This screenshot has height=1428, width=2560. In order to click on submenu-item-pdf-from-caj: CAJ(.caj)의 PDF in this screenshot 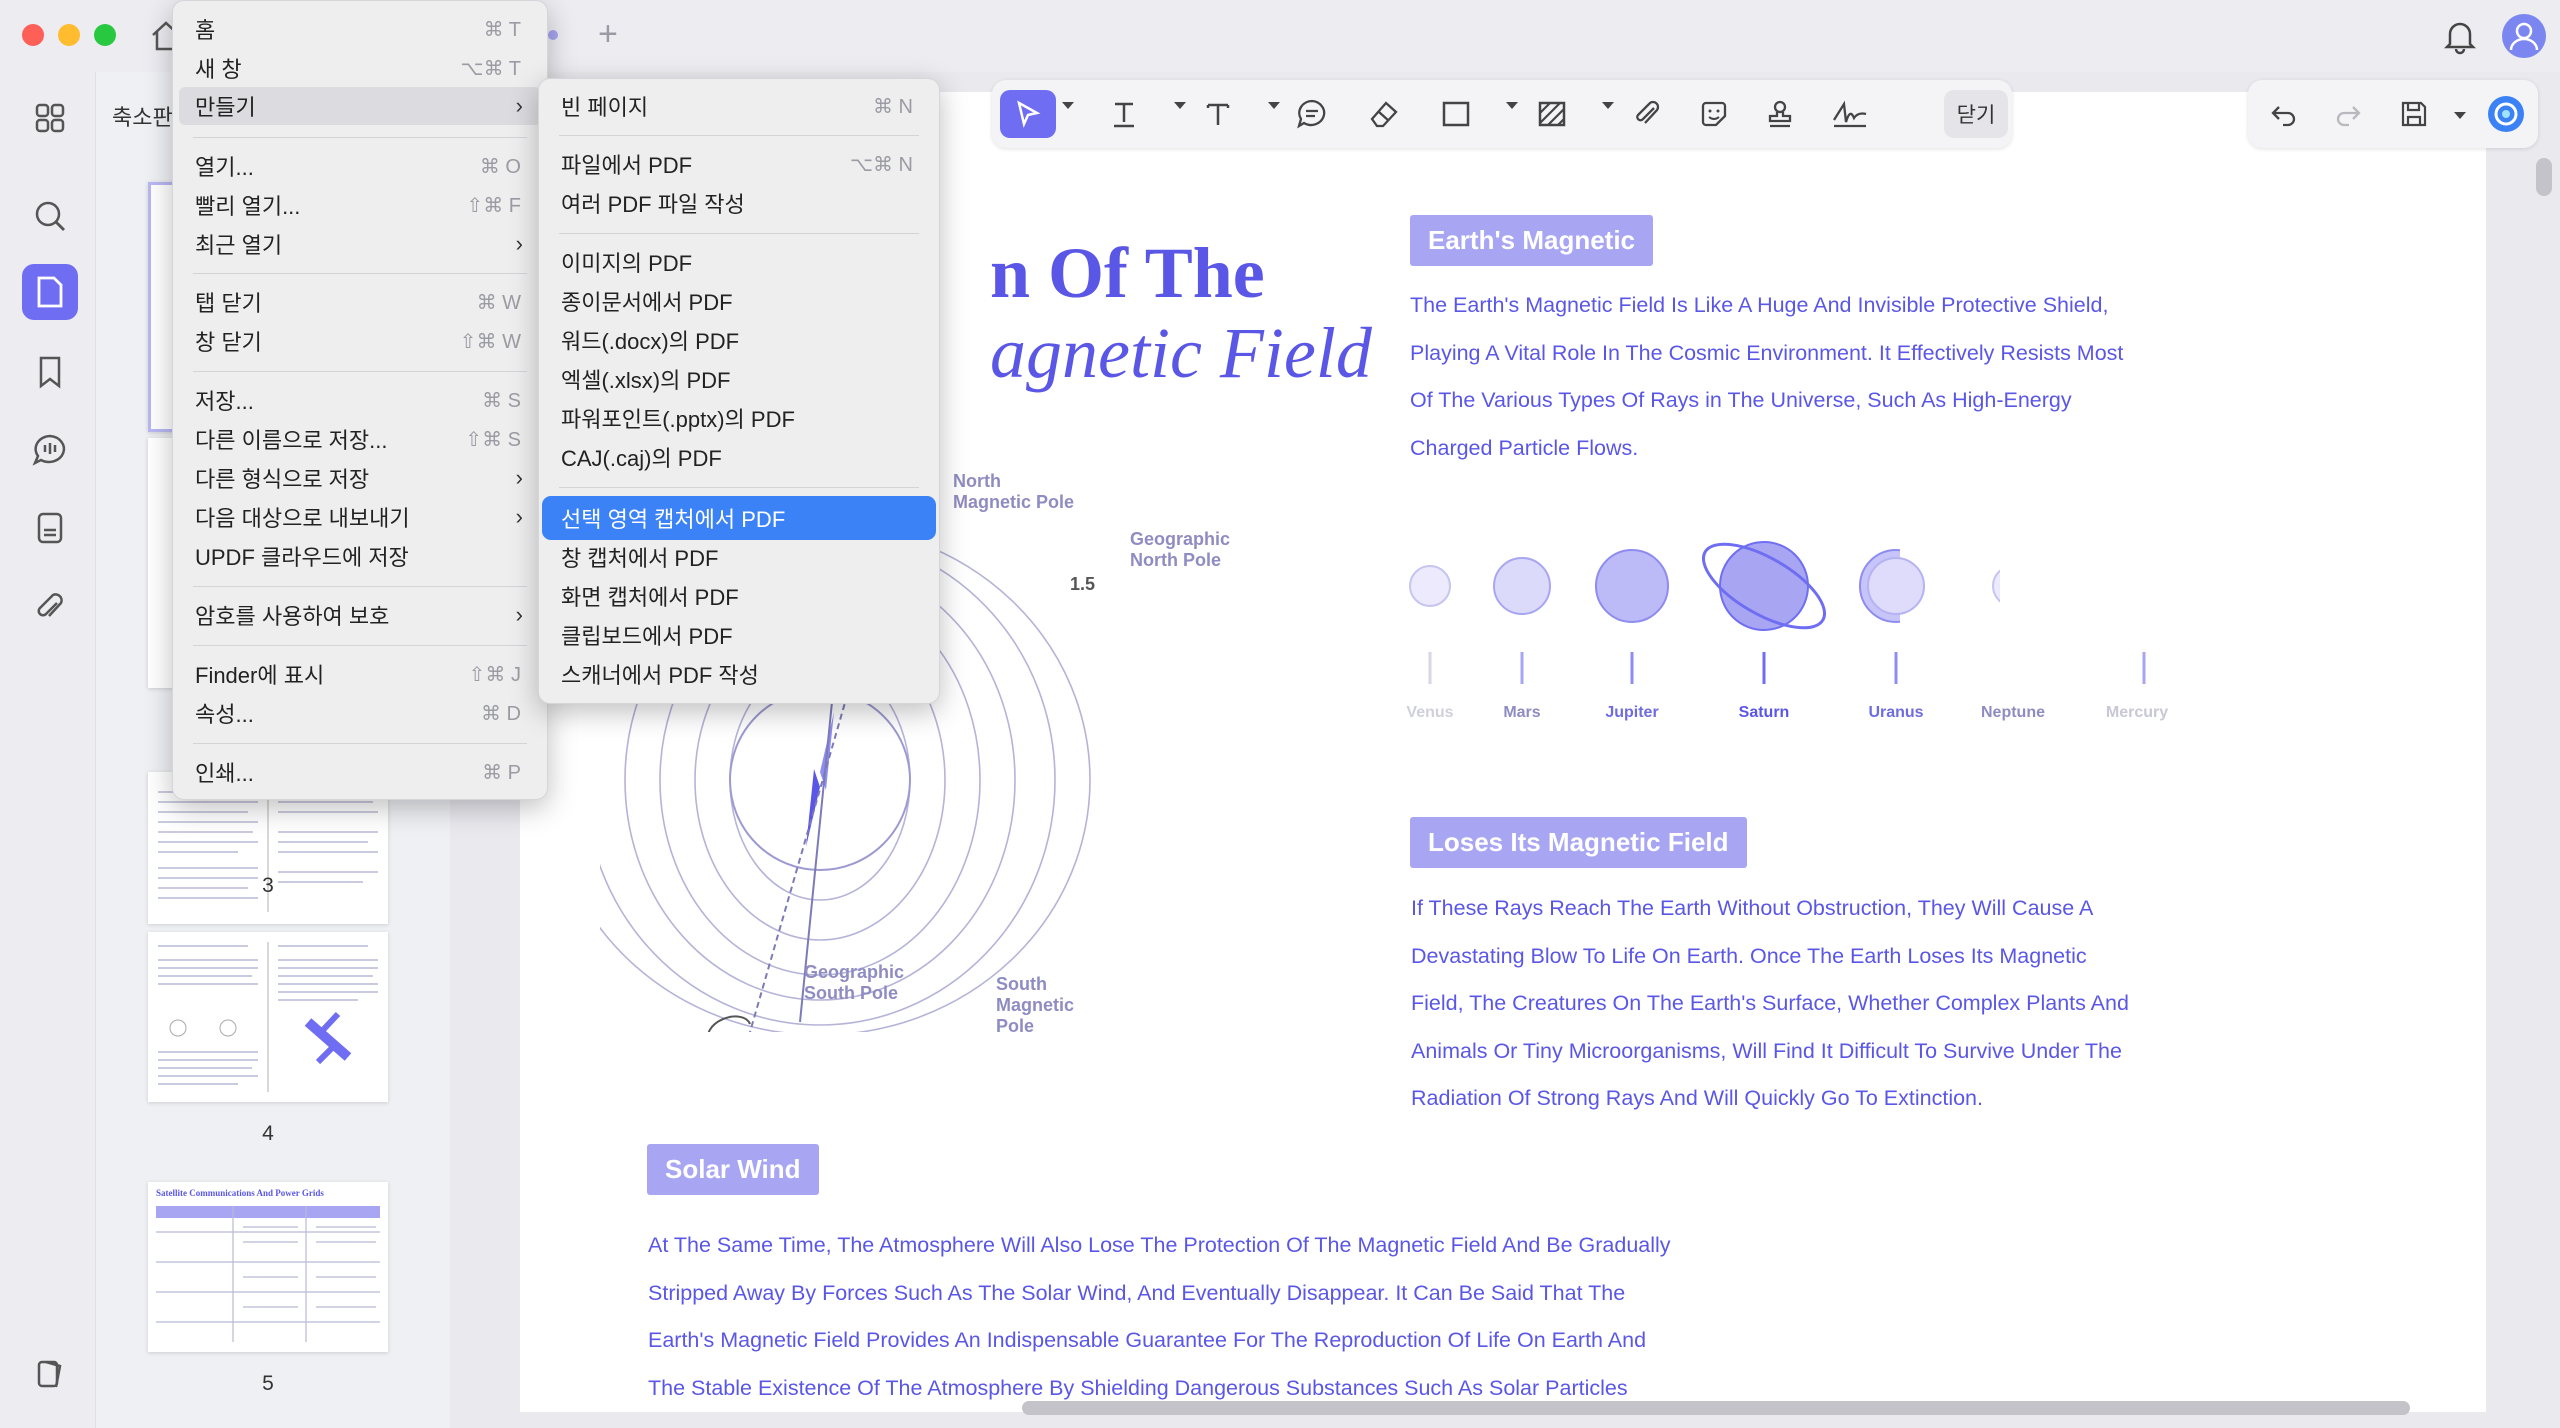, I will do `click(739, 457)`.